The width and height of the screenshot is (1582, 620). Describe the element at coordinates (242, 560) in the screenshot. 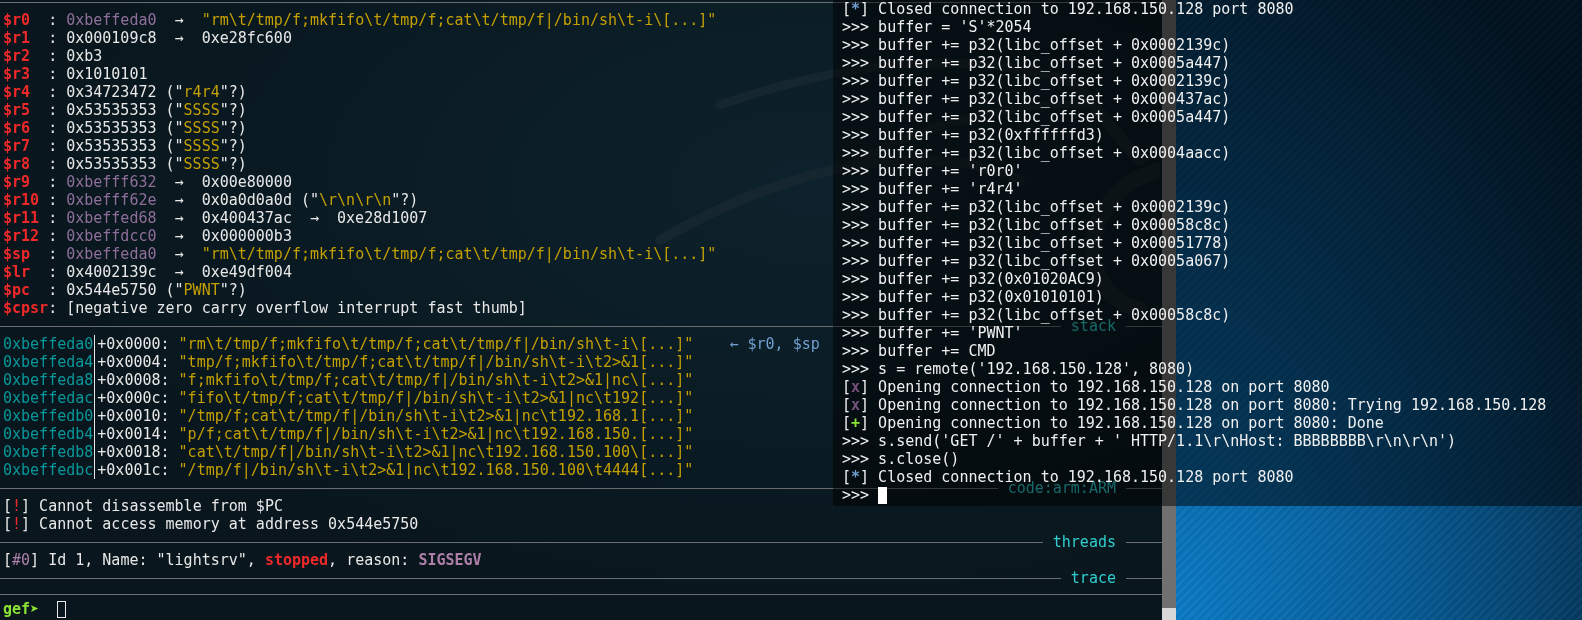

I see `thread-line: [#0] Id 1, Name: "lightsrv", stopped, reason: SIGSEGV` at that location.